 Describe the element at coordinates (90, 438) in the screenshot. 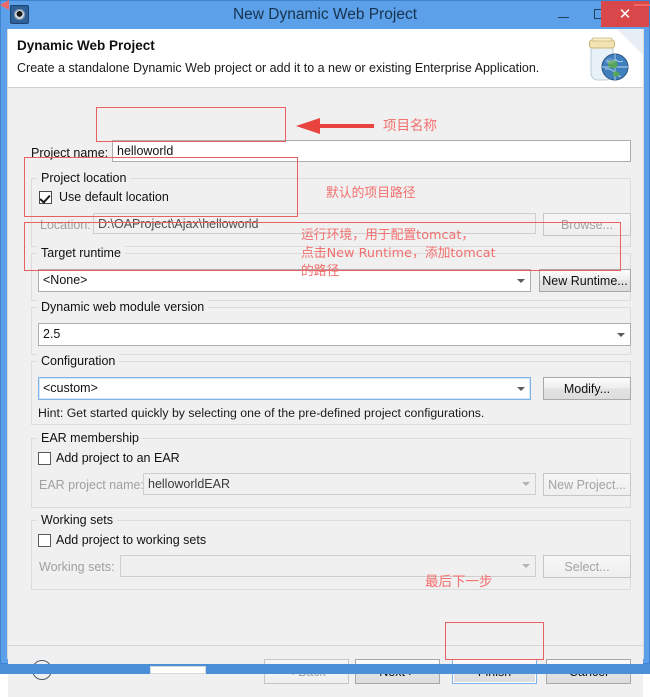

I see `ear-membership-group-title: EAR membership` at that location.